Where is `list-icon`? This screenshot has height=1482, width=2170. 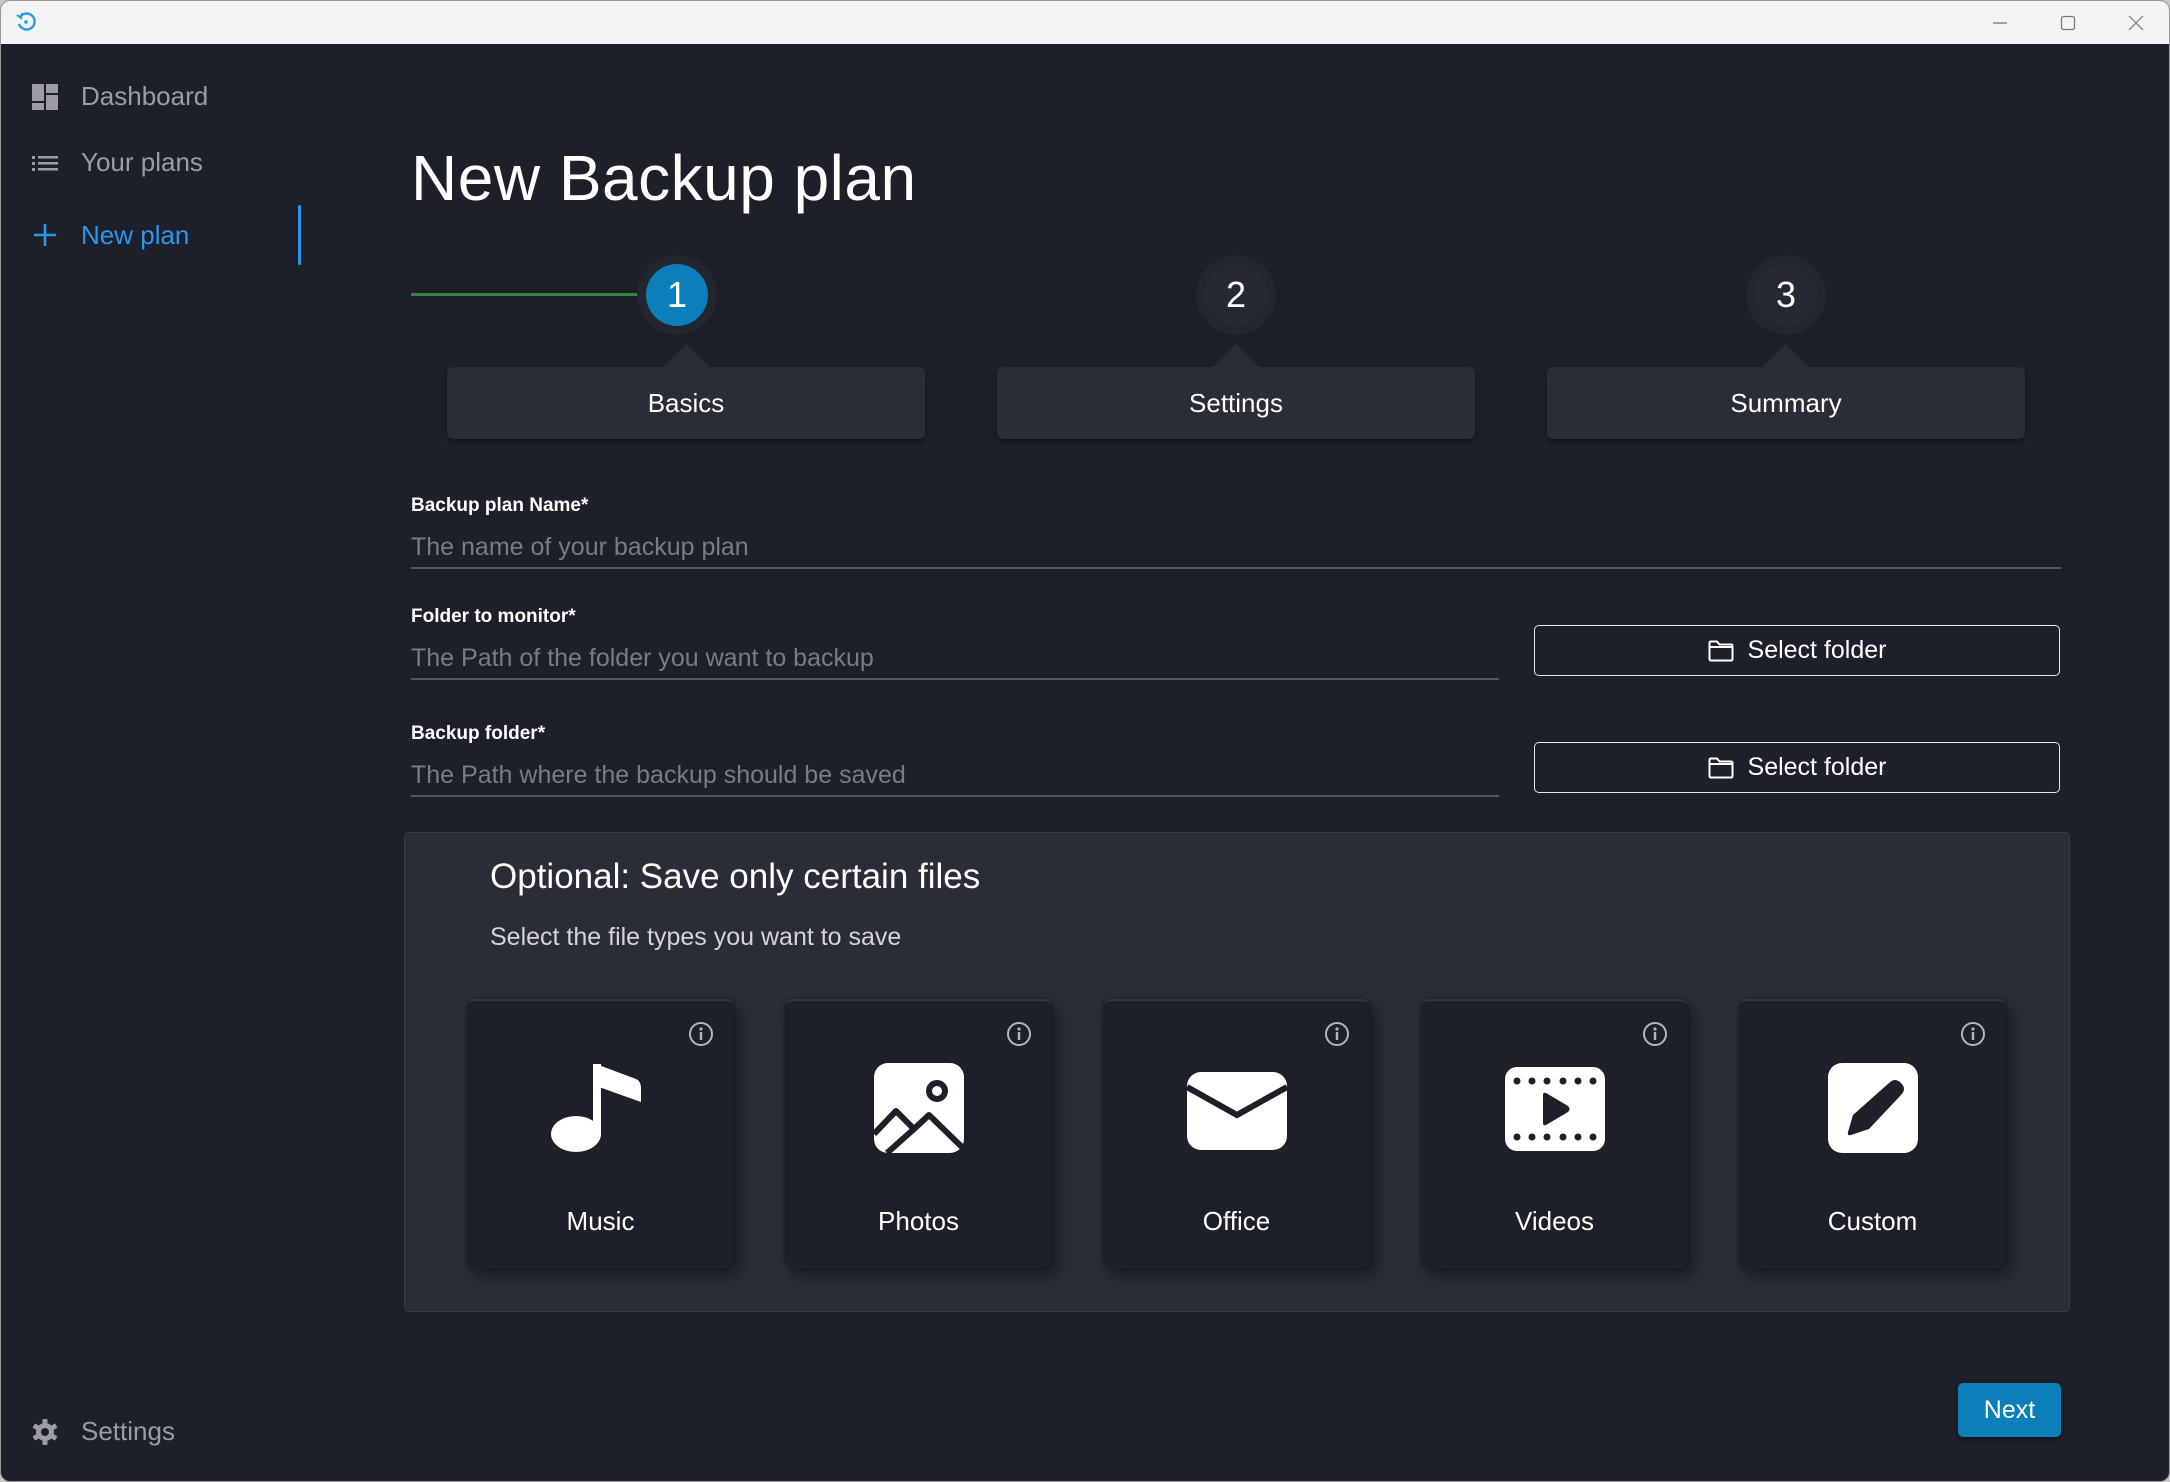
list-icon is located at coordinates (45, 163).